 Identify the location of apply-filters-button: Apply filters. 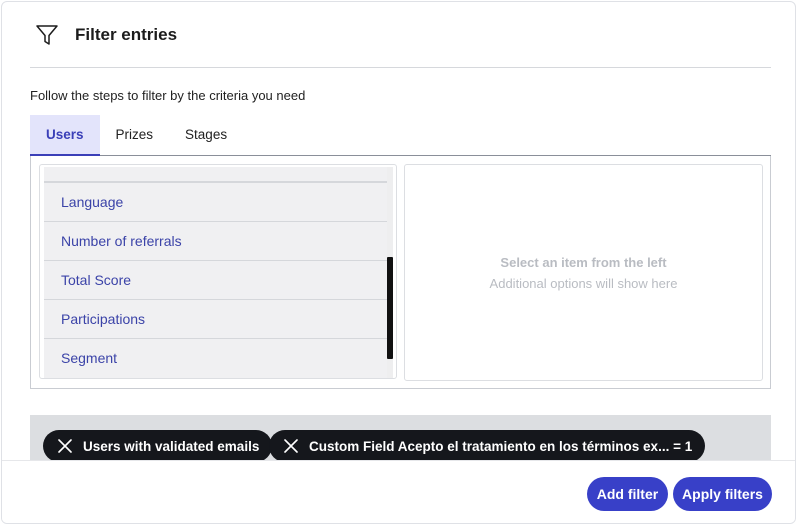
(722, 494).